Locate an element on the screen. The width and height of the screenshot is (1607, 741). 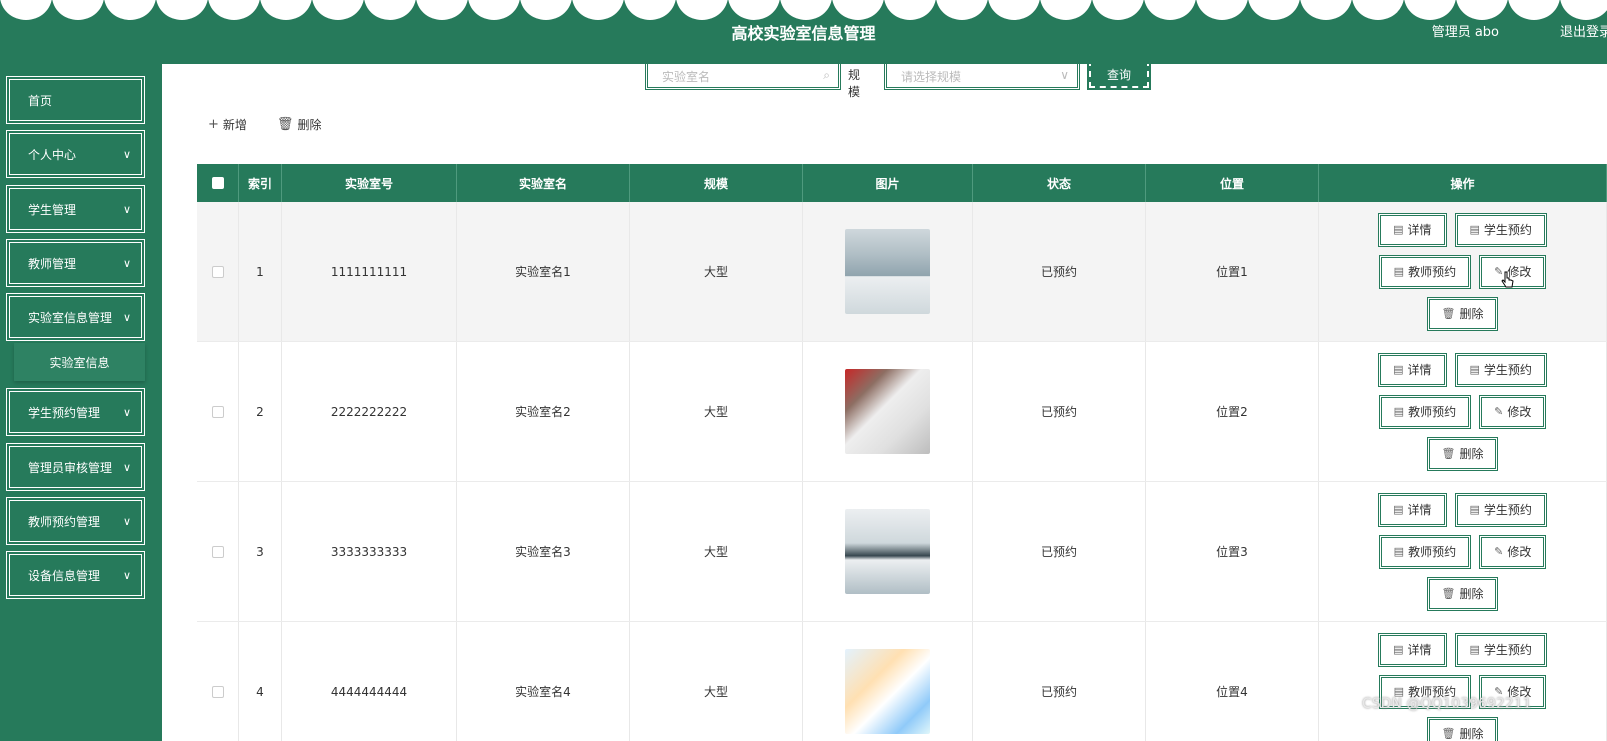
select-all-checkbox is located at coordinates (217, 183).